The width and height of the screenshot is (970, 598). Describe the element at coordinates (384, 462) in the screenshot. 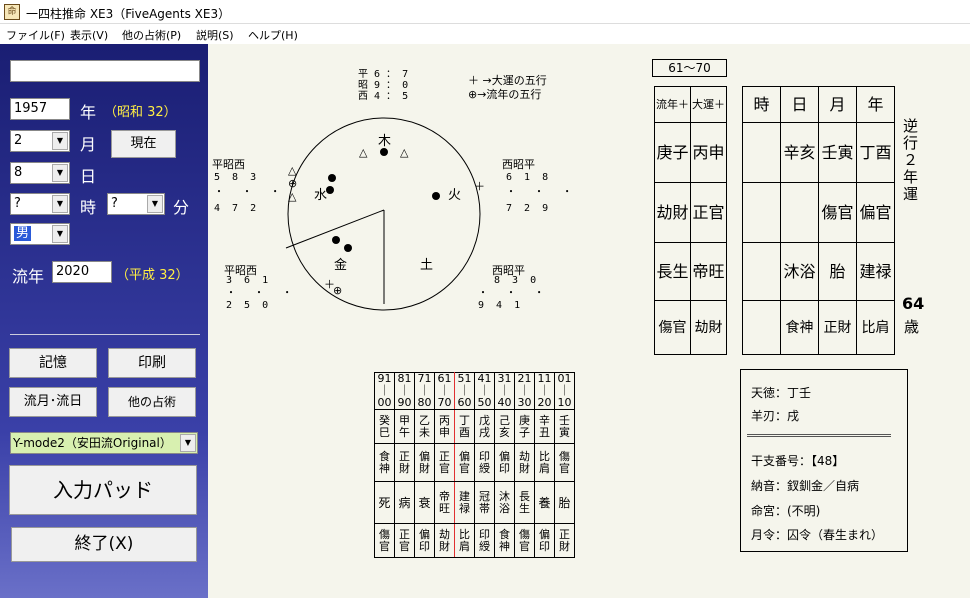

I see `dayun-cell-gods: 食神` at that location.